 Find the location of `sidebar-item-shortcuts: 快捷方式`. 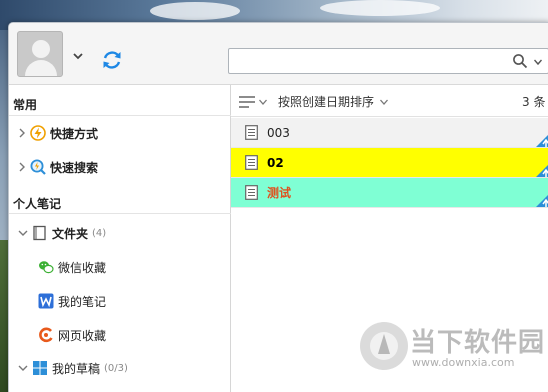

sidebar-item-shortcuts: 快捷方式 is located at coordinates (120, 133).